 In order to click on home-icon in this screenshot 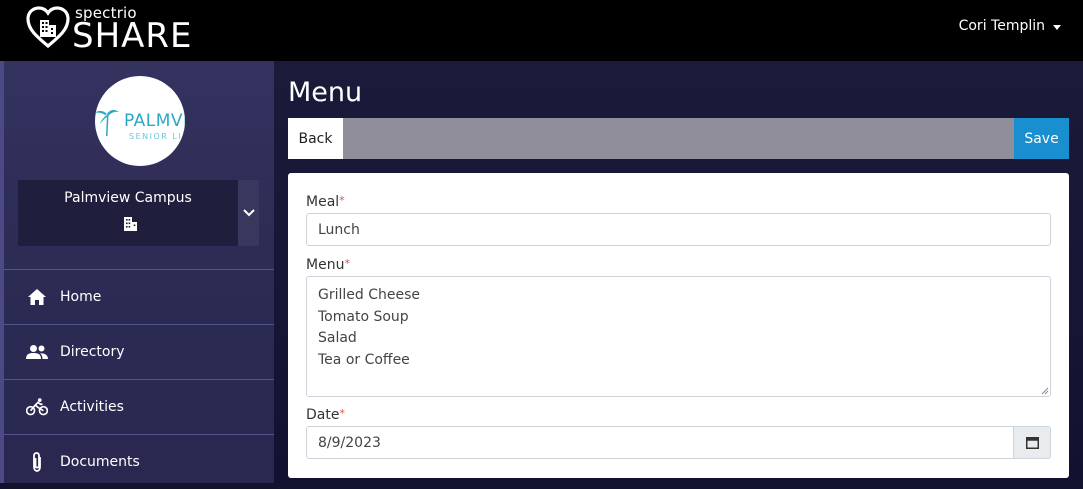, I will do `click(37, 297)`.